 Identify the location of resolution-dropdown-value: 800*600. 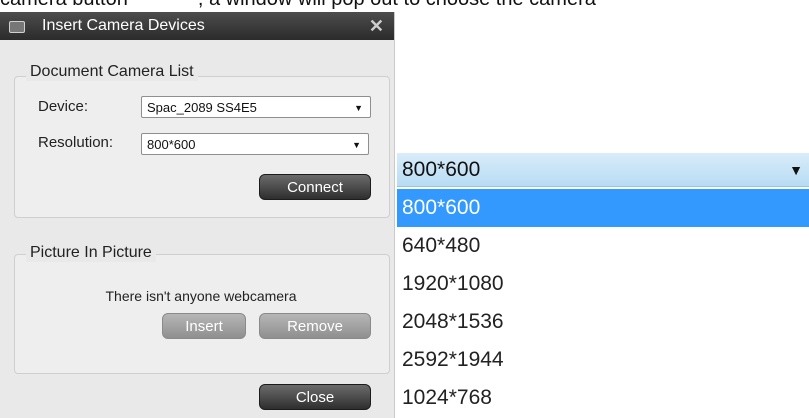
(441, 169).